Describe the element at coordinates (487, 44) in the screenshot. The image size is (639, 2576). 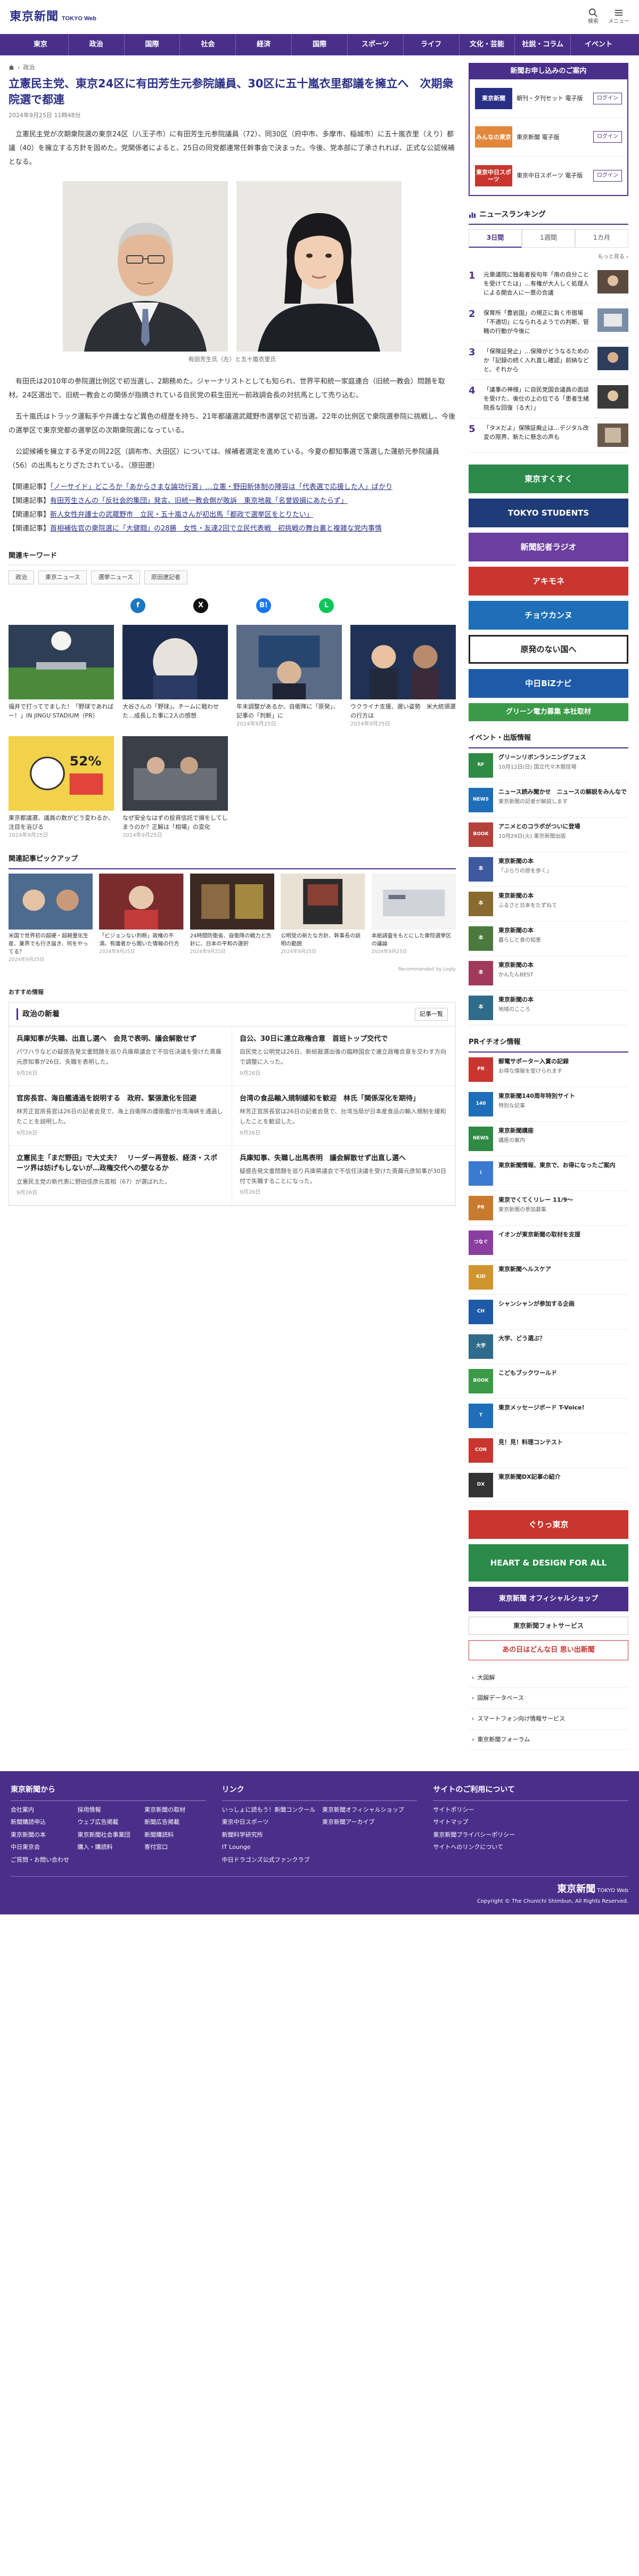
I see `nav-item: 文化・芸能` at that location.